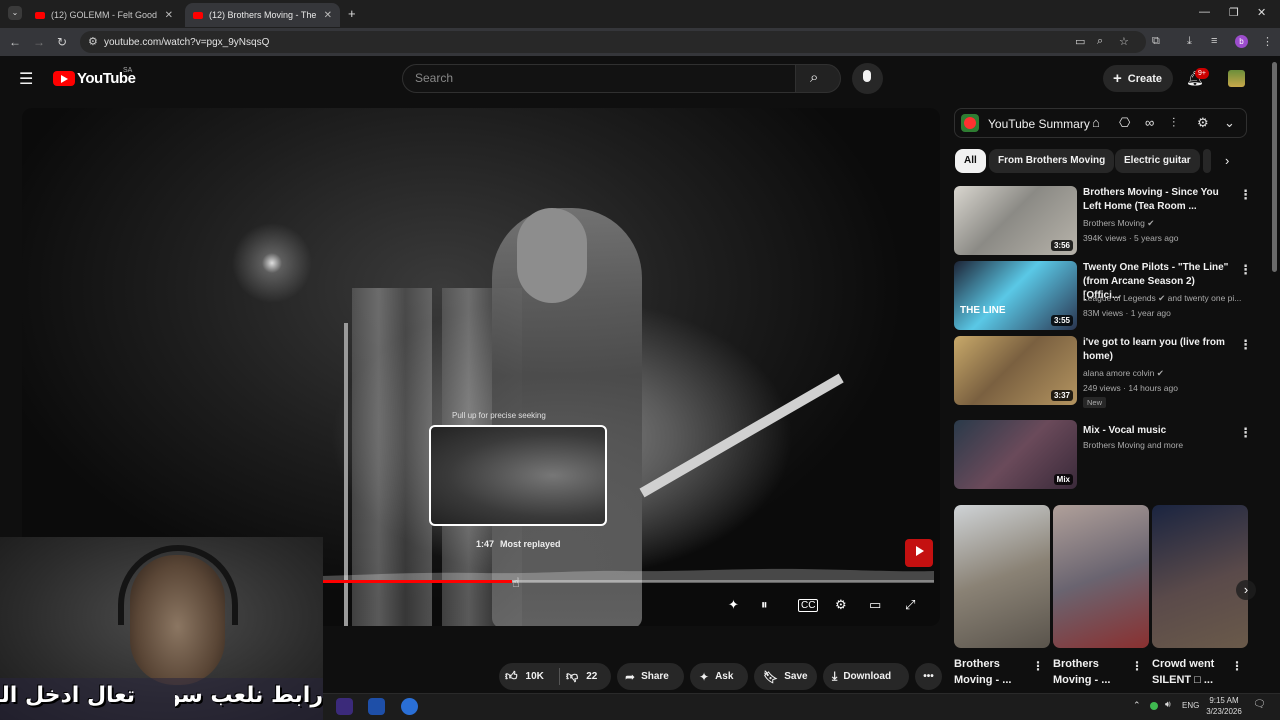 Image resolution: width=1280 pixels, height=720 pixels. I want to click on more-actions-button: •••, so click(928, 676).